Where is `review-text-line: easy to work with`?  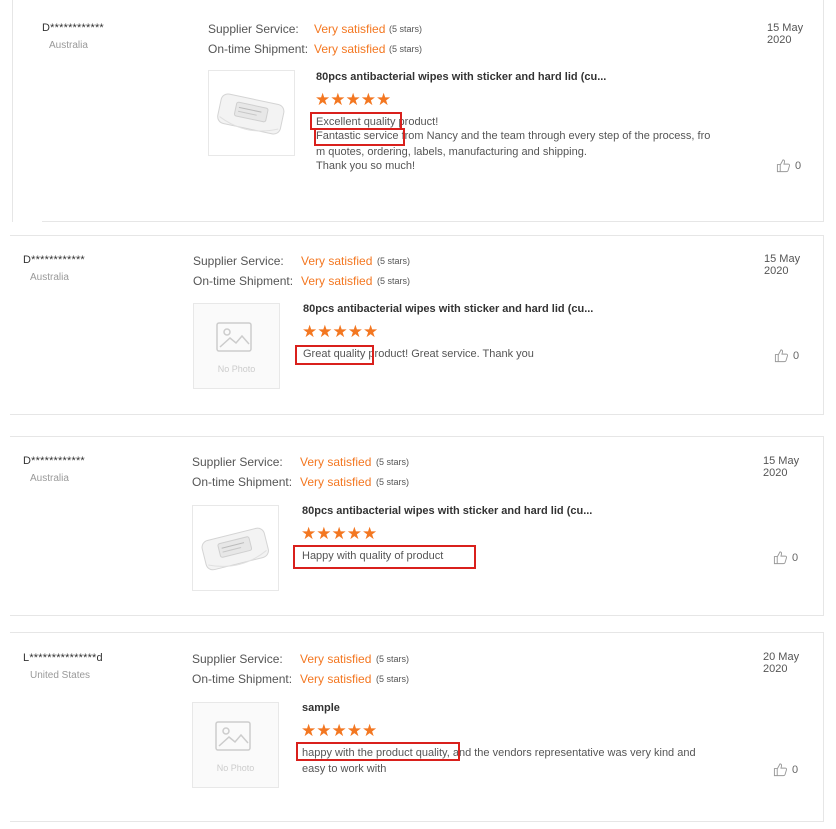
review-text-line: easy to work with is located at coordinates (344, 769).